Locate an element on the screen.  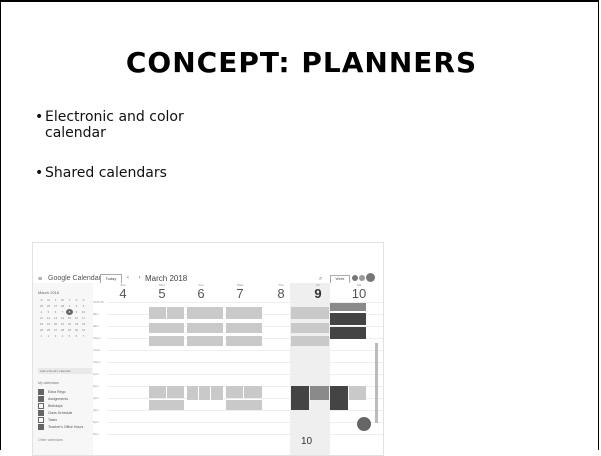
day-number: 8 is located at coordinates (281, 293).